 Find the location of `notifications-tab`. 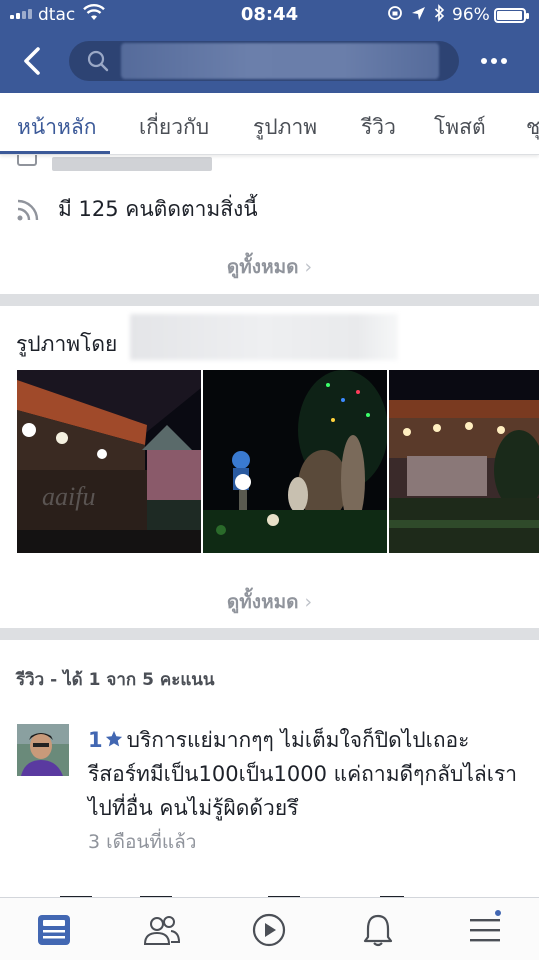

notifications-tab is located at coordinates (378, 930).